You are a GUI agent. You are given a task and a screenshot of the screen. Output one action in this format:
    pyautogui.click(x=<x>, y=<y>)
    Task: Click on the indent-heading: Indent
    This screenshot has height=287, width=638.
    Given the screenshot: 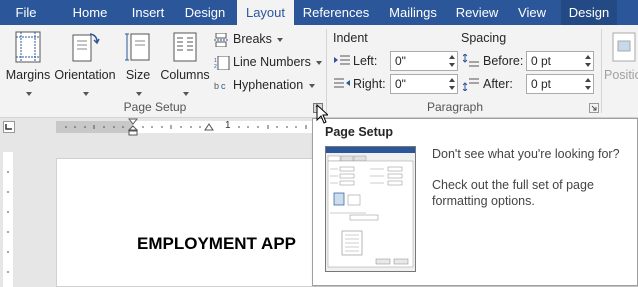 What is the action you would take?
    pyautogui.click(x=350, y=38)
    